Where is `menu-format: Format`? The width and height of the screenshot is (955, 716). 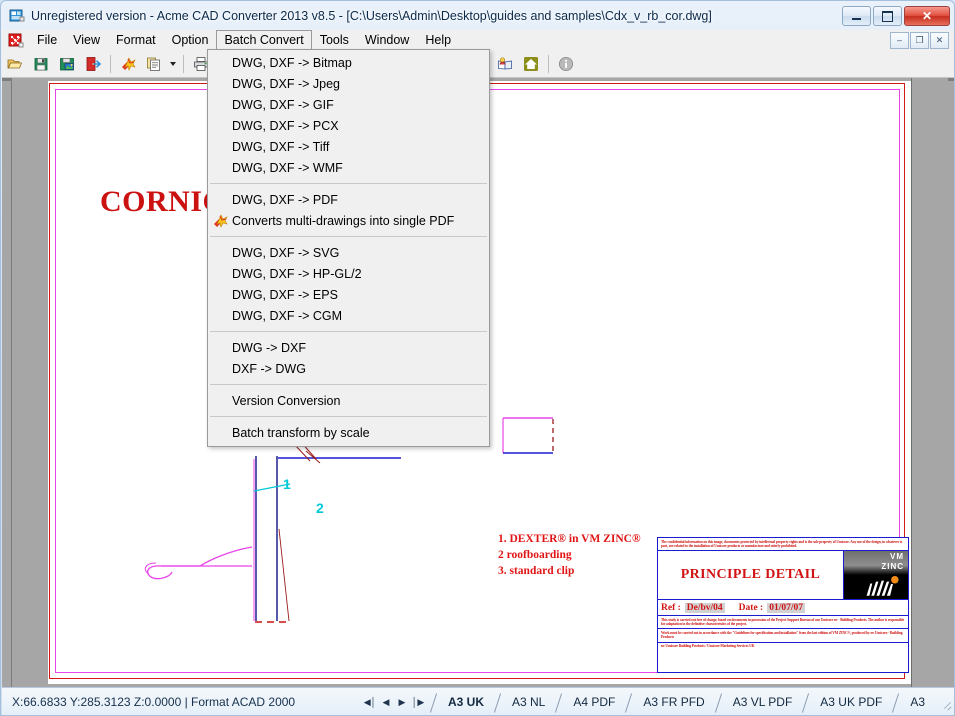 menu-format: Format is located at coordinates (136, 40).